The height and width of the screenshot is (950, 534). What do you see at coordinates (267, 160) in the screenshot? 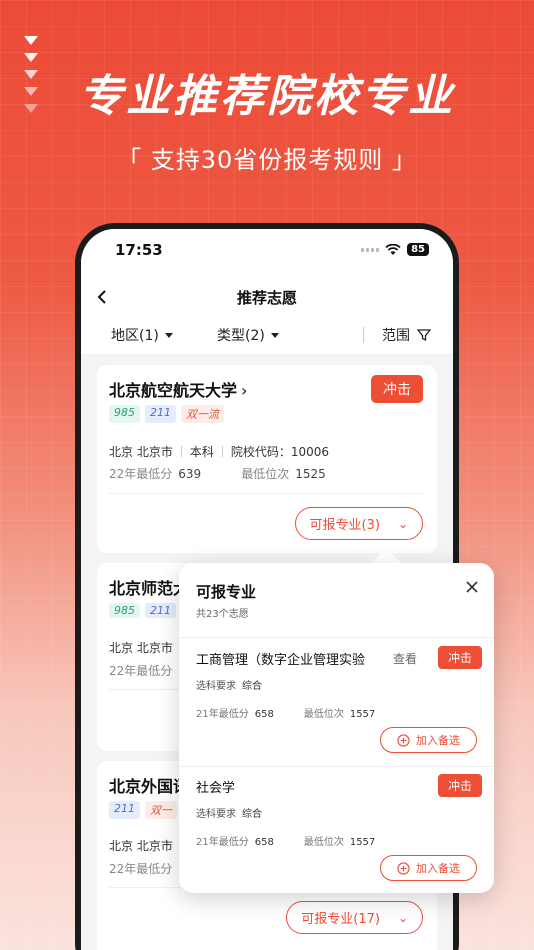
I see `promo-subline: 「 支持30省份报考规则 」` at bounding box center [267, 160].